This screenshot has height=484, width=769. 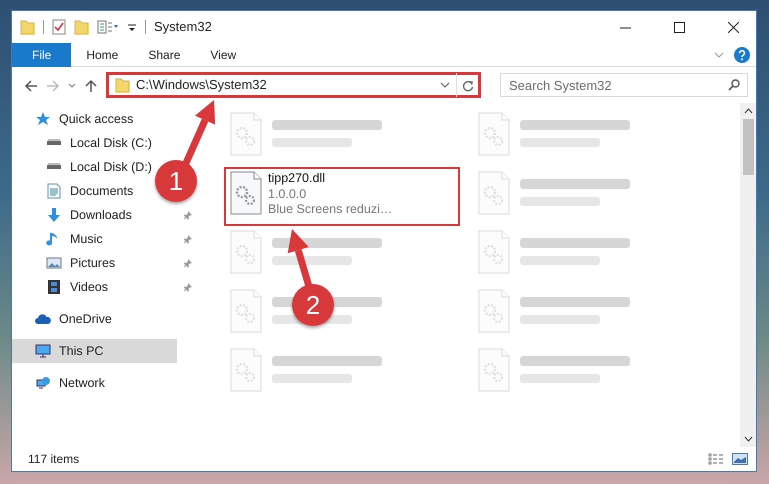 What do you see at coordinates (94, 119) in the screenshot?
I see `nav-item: Quick access` at bounding box center [94, 119].